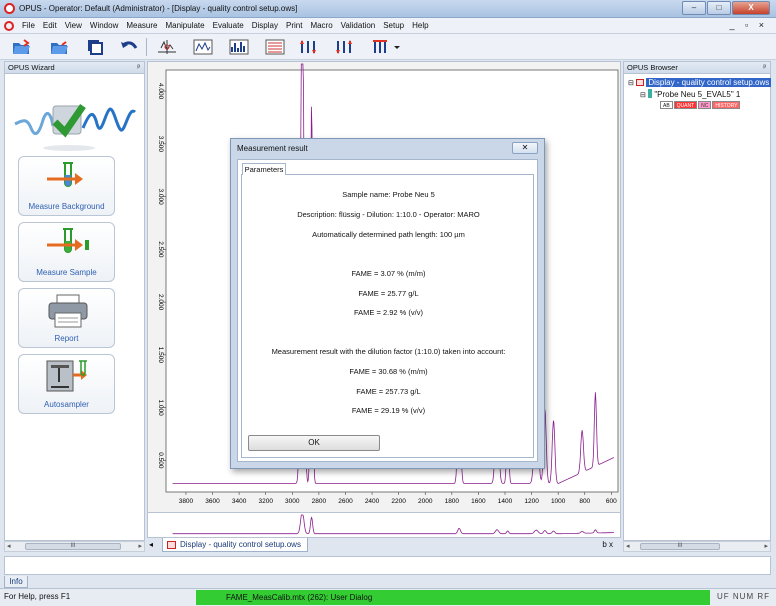  What do you see at coordinates (203, 47) in the screenshot?
I see `baseline-correction-icon` at bounding box center [203, 47].